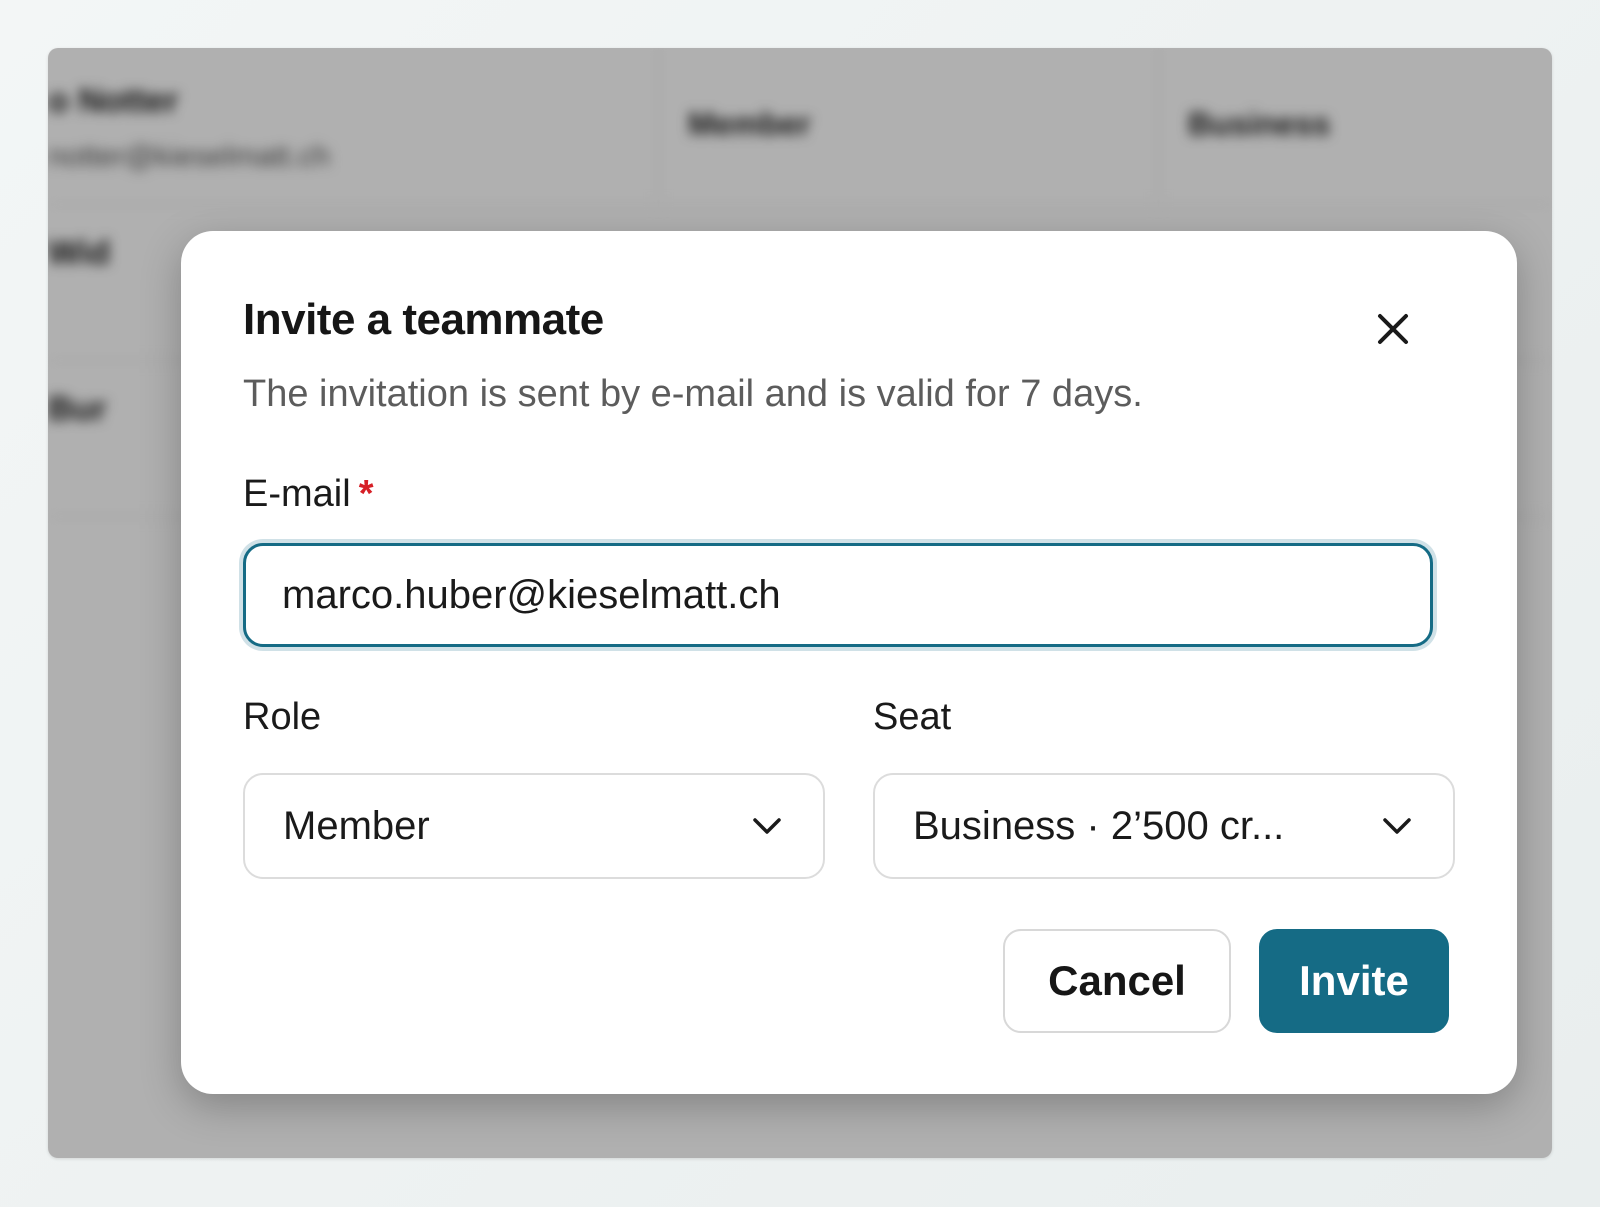 The image size is (1600, 1207). What do you see at coordinates (282, 717) in the screenshot?
I see `role-label: Role` at bounding box center [282, 717].